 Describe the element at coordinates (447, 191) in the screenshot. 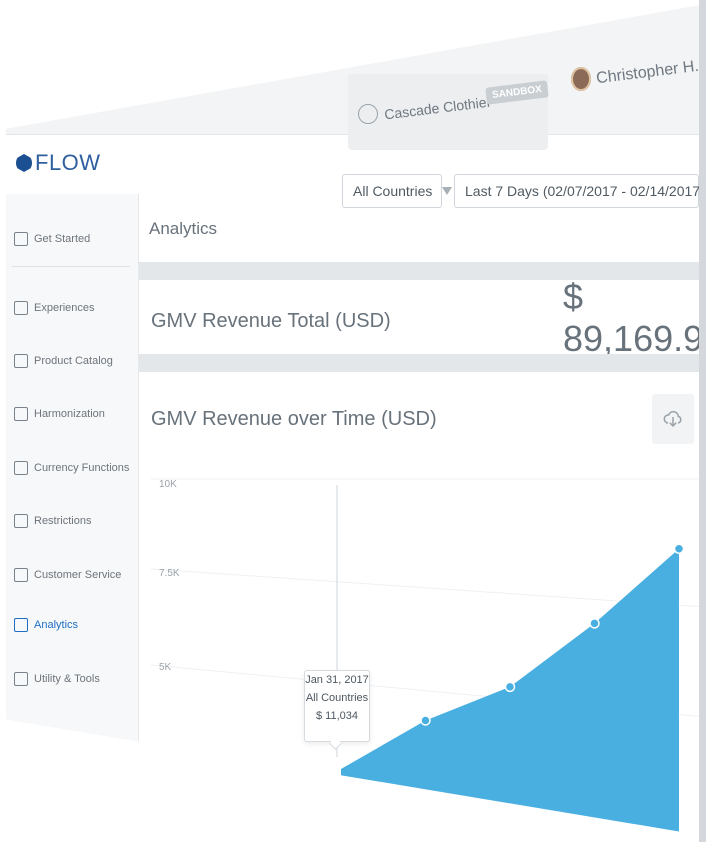

I see `chevron-down-icon` at that location.